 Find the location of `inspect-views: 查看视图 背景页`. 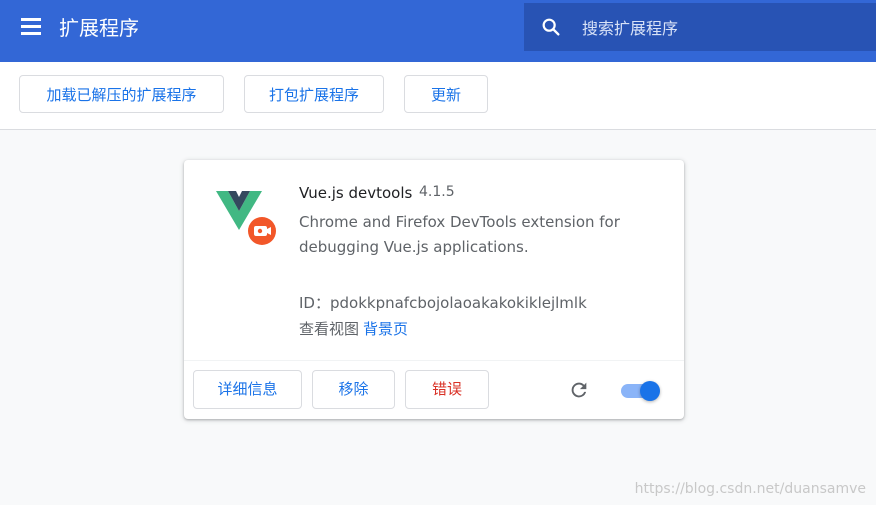

inspect-views: 查看视图 背景页 is located at coordinates (353, 328).